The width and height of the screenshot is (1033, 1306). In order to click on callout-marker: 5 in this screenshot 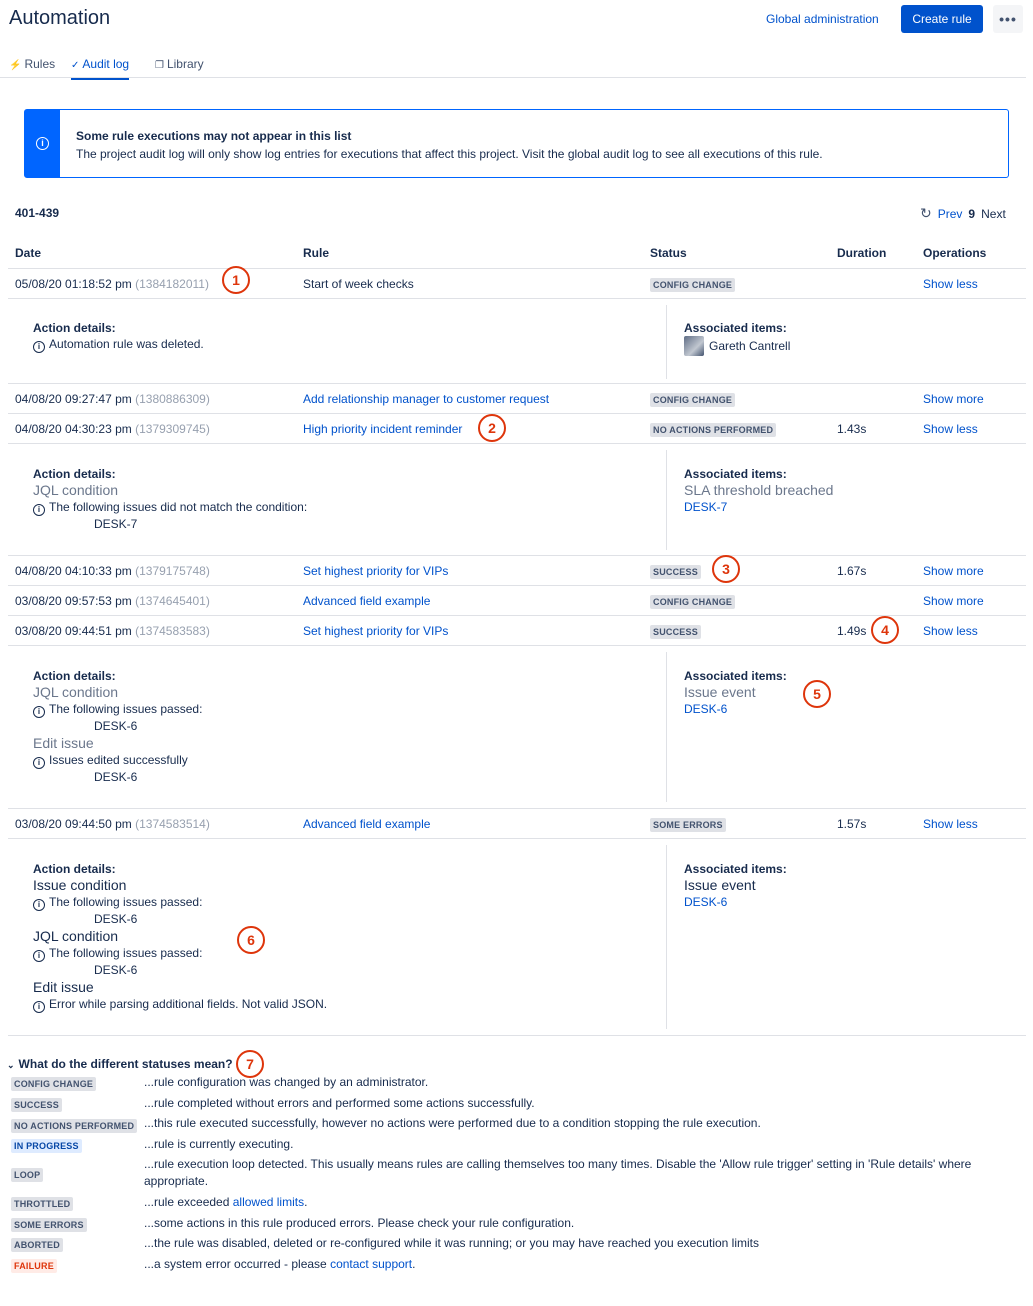, I will do `click(817, 694)`.